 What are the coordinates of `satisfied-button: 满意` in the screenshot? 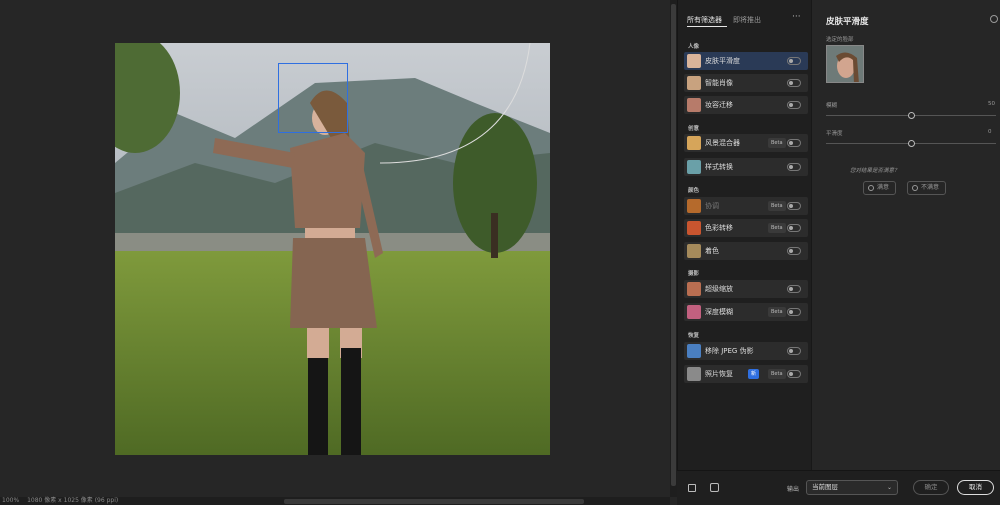 It's located at (880, 188).